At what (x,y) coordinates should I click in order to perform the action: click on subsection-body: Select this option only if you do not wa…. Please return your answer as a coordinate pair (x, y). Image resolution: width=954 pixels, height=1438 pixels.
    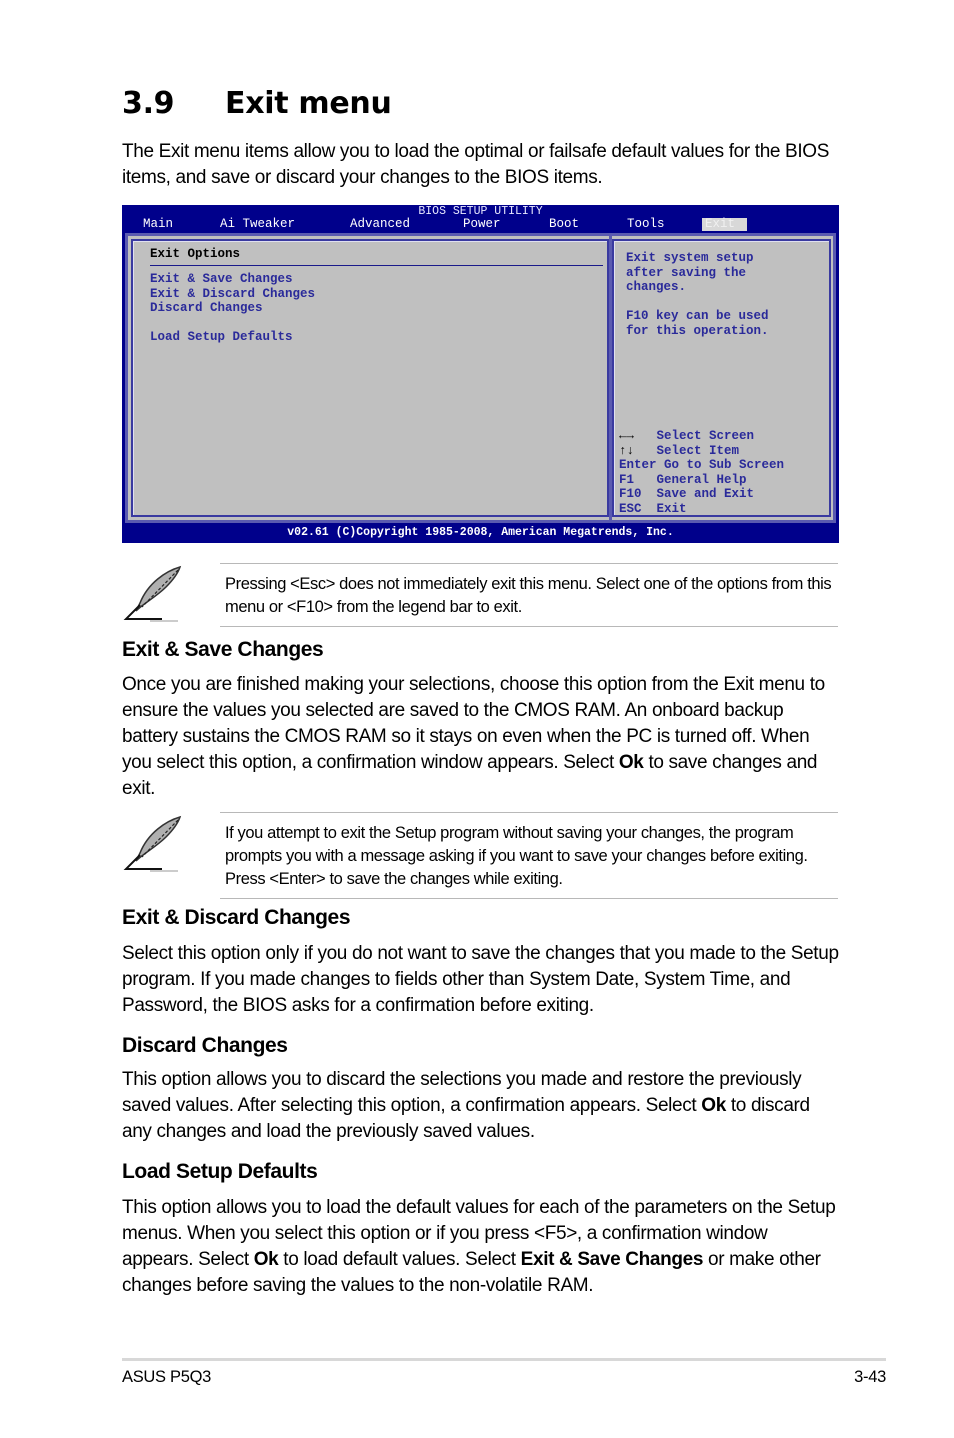
    Looking at the image, I should click on (480, 979).